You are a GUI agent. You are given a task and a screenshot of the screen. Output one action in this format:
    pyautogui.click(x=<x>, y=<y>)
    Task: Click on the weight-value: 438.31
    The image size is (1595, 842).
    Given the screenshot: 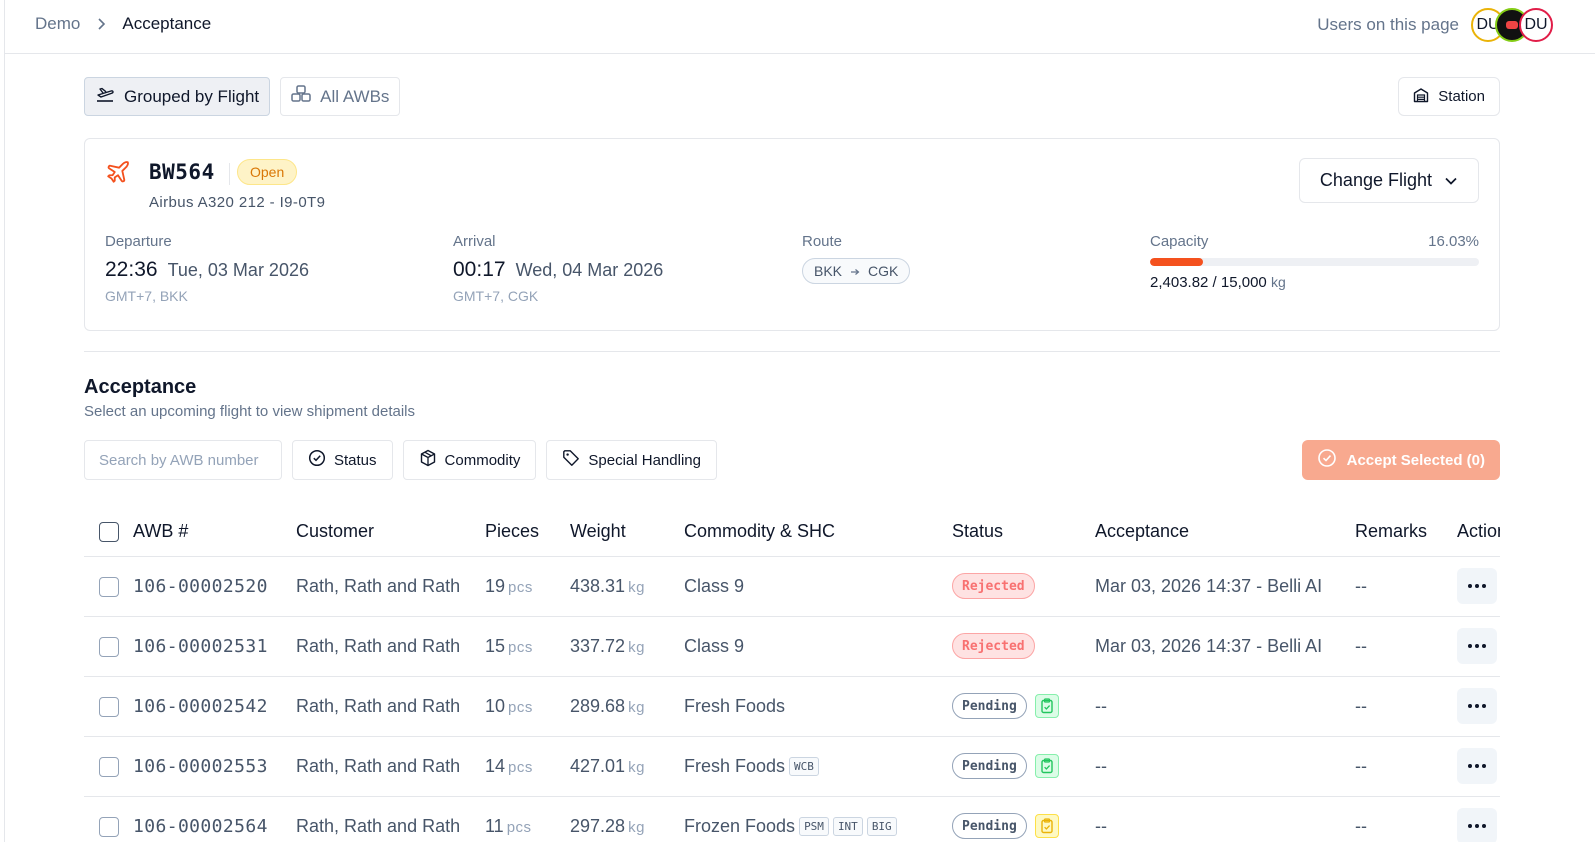 What is the action you would take?
    pyautogui.click(x=598, y=585)
    